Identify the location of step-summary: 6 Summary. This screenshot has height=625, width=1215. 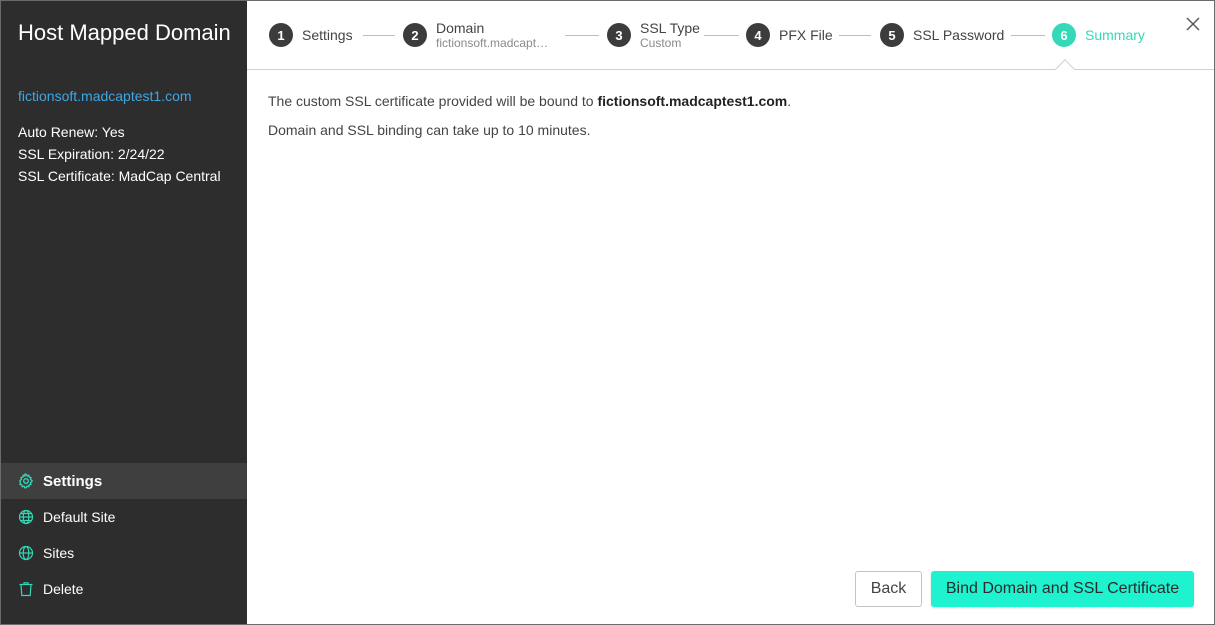
(1098, 35).